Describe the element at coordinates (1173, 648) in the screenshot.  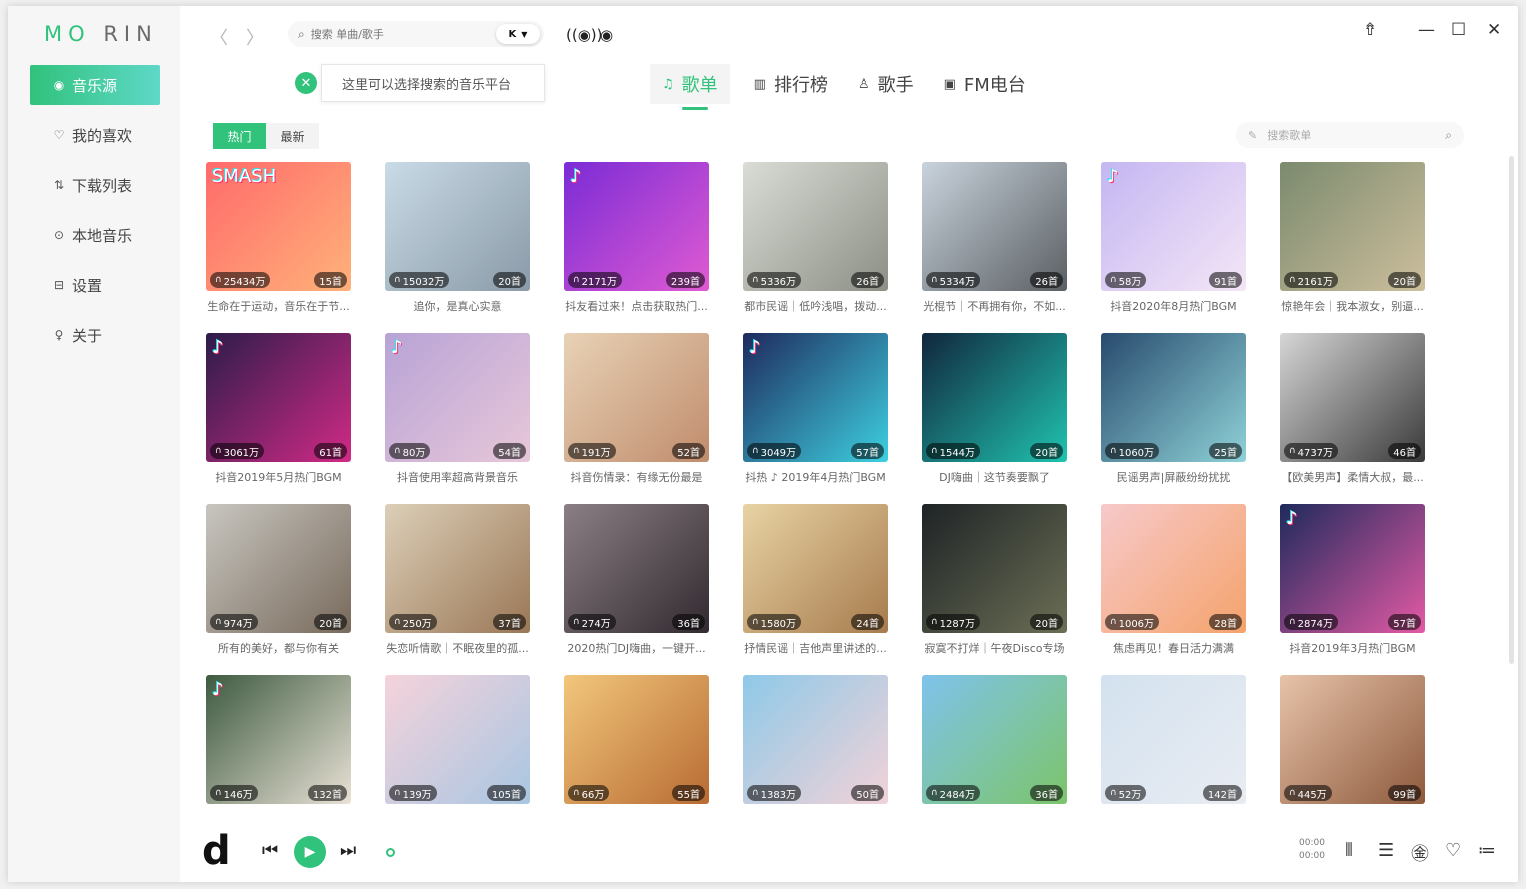
I see `playlist-title: 焦虑再见！春日活力满满` at that location.